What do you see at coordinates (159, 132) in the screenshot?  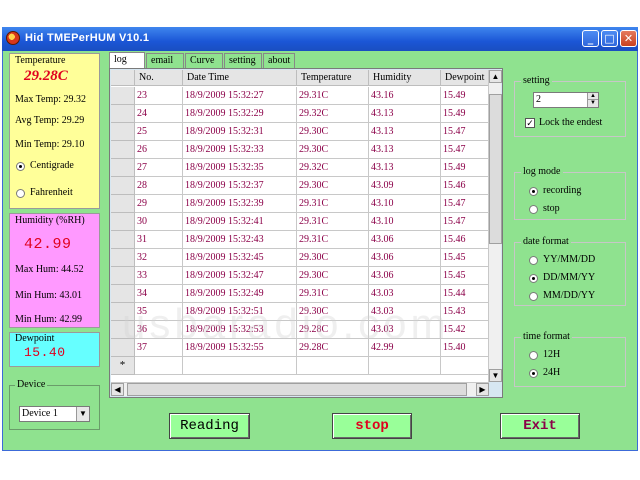 I see `cell-no: 25` at bounding box center [159, 132].